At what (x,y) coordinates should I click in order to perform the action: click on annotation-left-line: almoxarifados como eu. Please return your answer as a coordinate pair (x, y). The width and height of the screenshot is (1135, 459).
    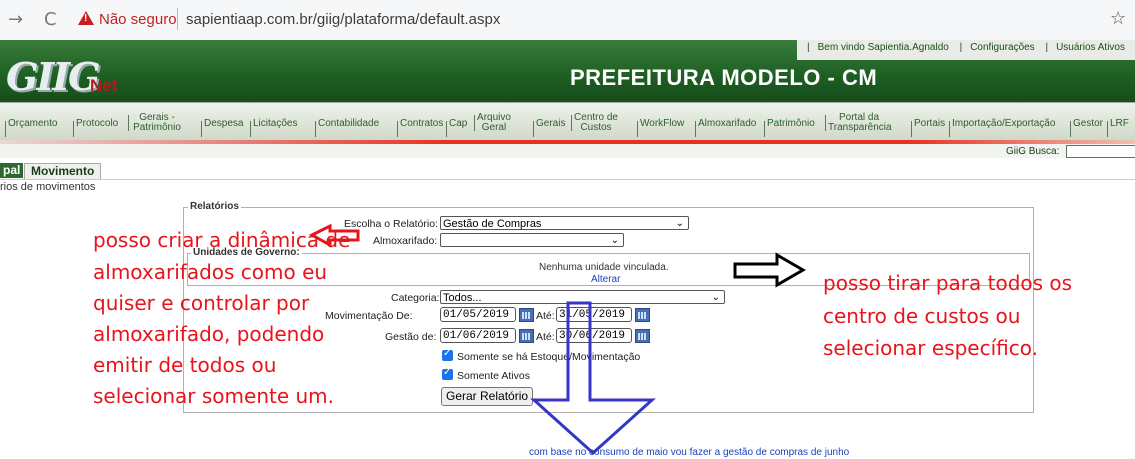
    Looking at the image, I should click on (210, 272).